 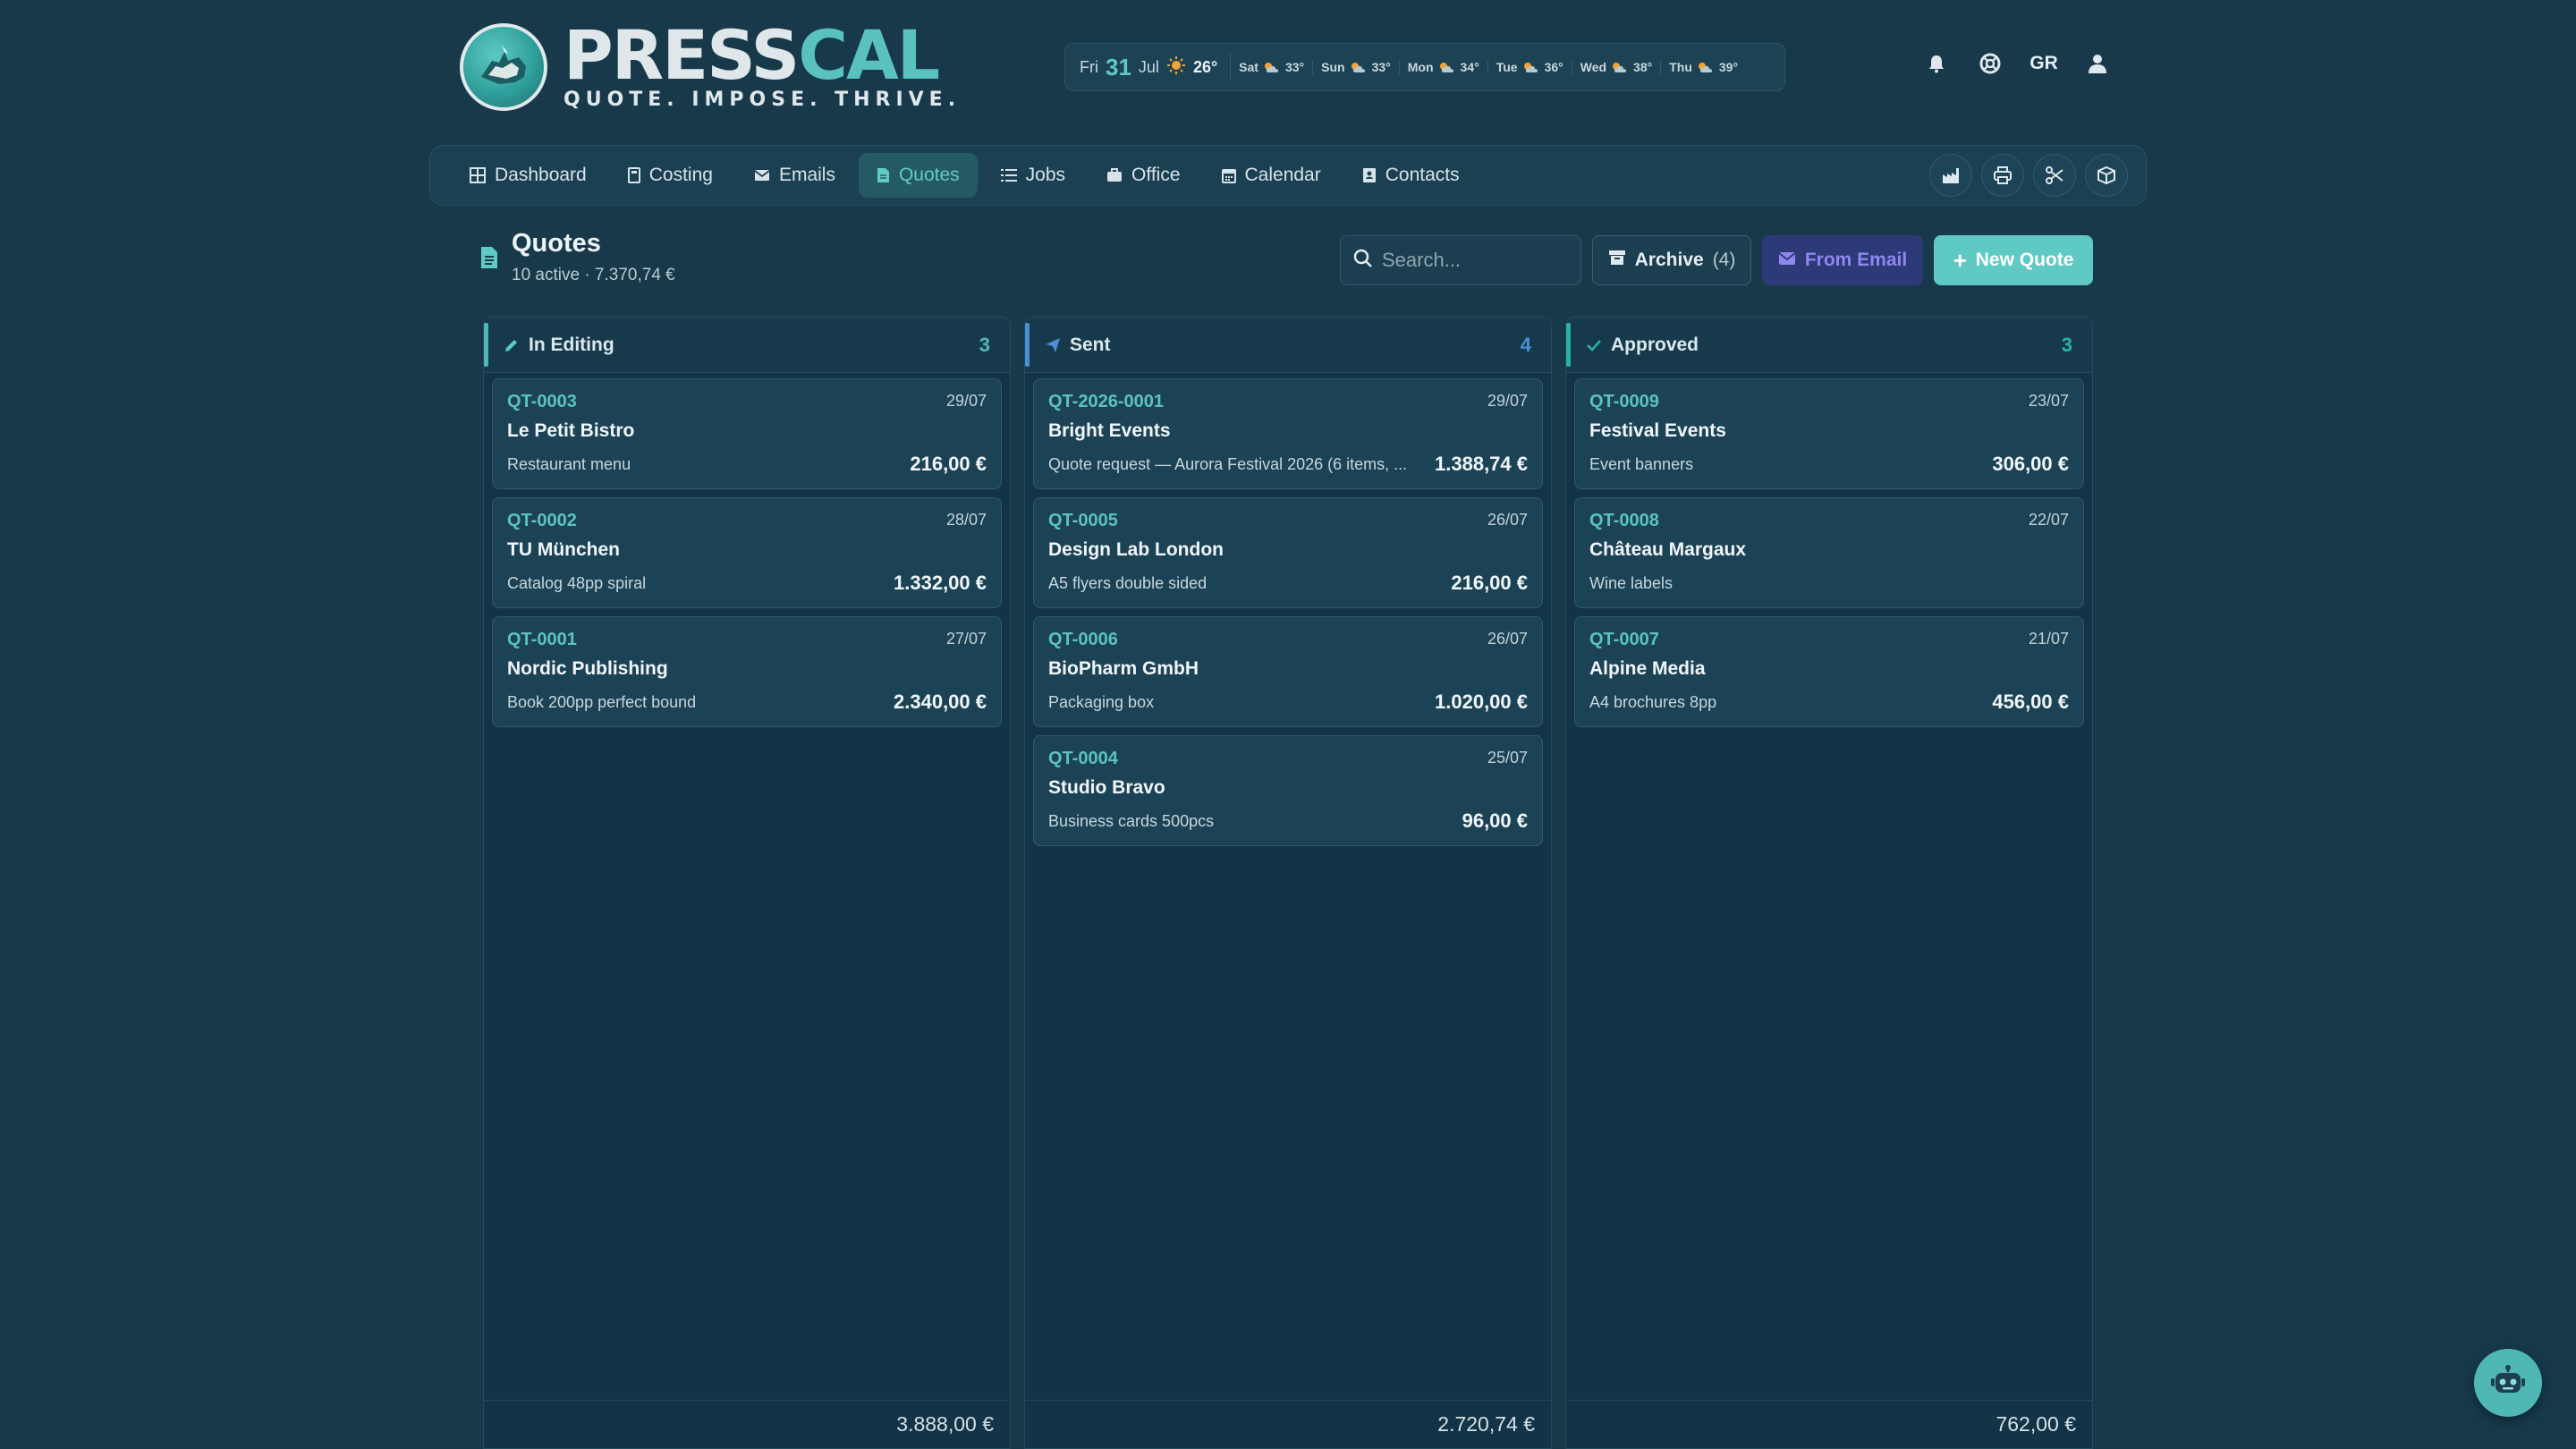 What do you see at coordinates (1469, 67) in the screenshot?
I see `forecast-day-temp: 34°` at bounding box center [1469, 67].